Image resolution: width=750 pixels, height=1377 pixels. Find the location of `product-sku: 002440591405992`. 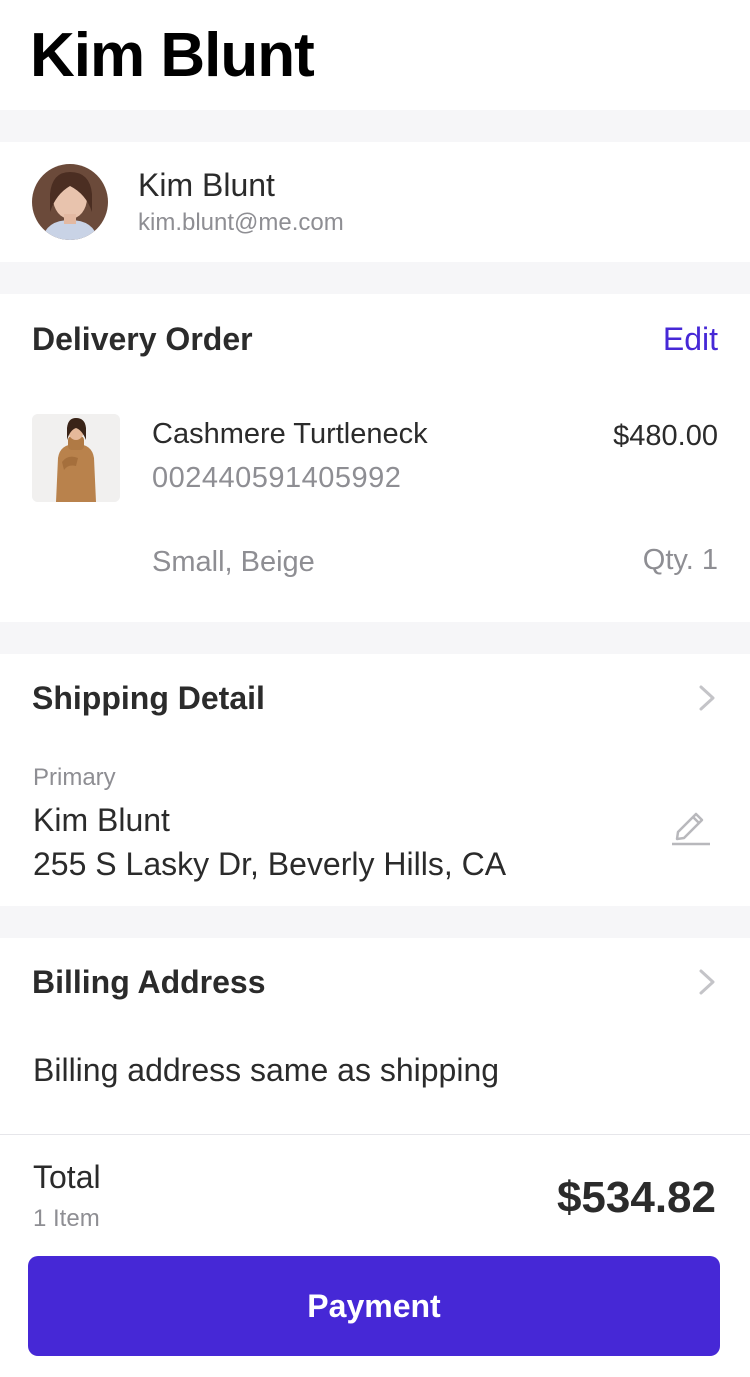

product-sku: 002440591405992 is located at coordinates (277, 478).